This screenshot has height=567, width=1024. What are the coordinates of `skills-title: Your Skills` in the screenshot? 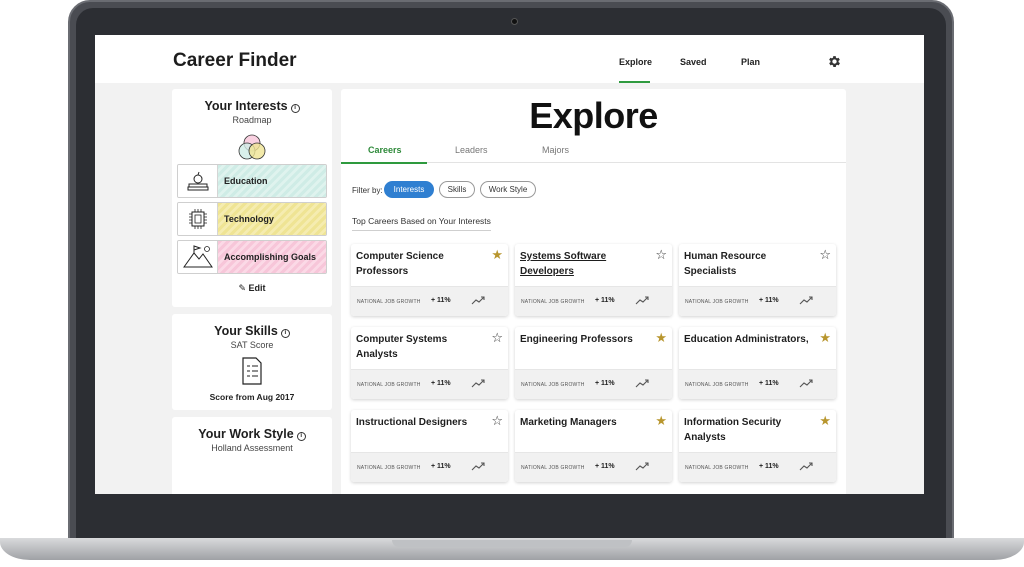 It's located at (246, 331).